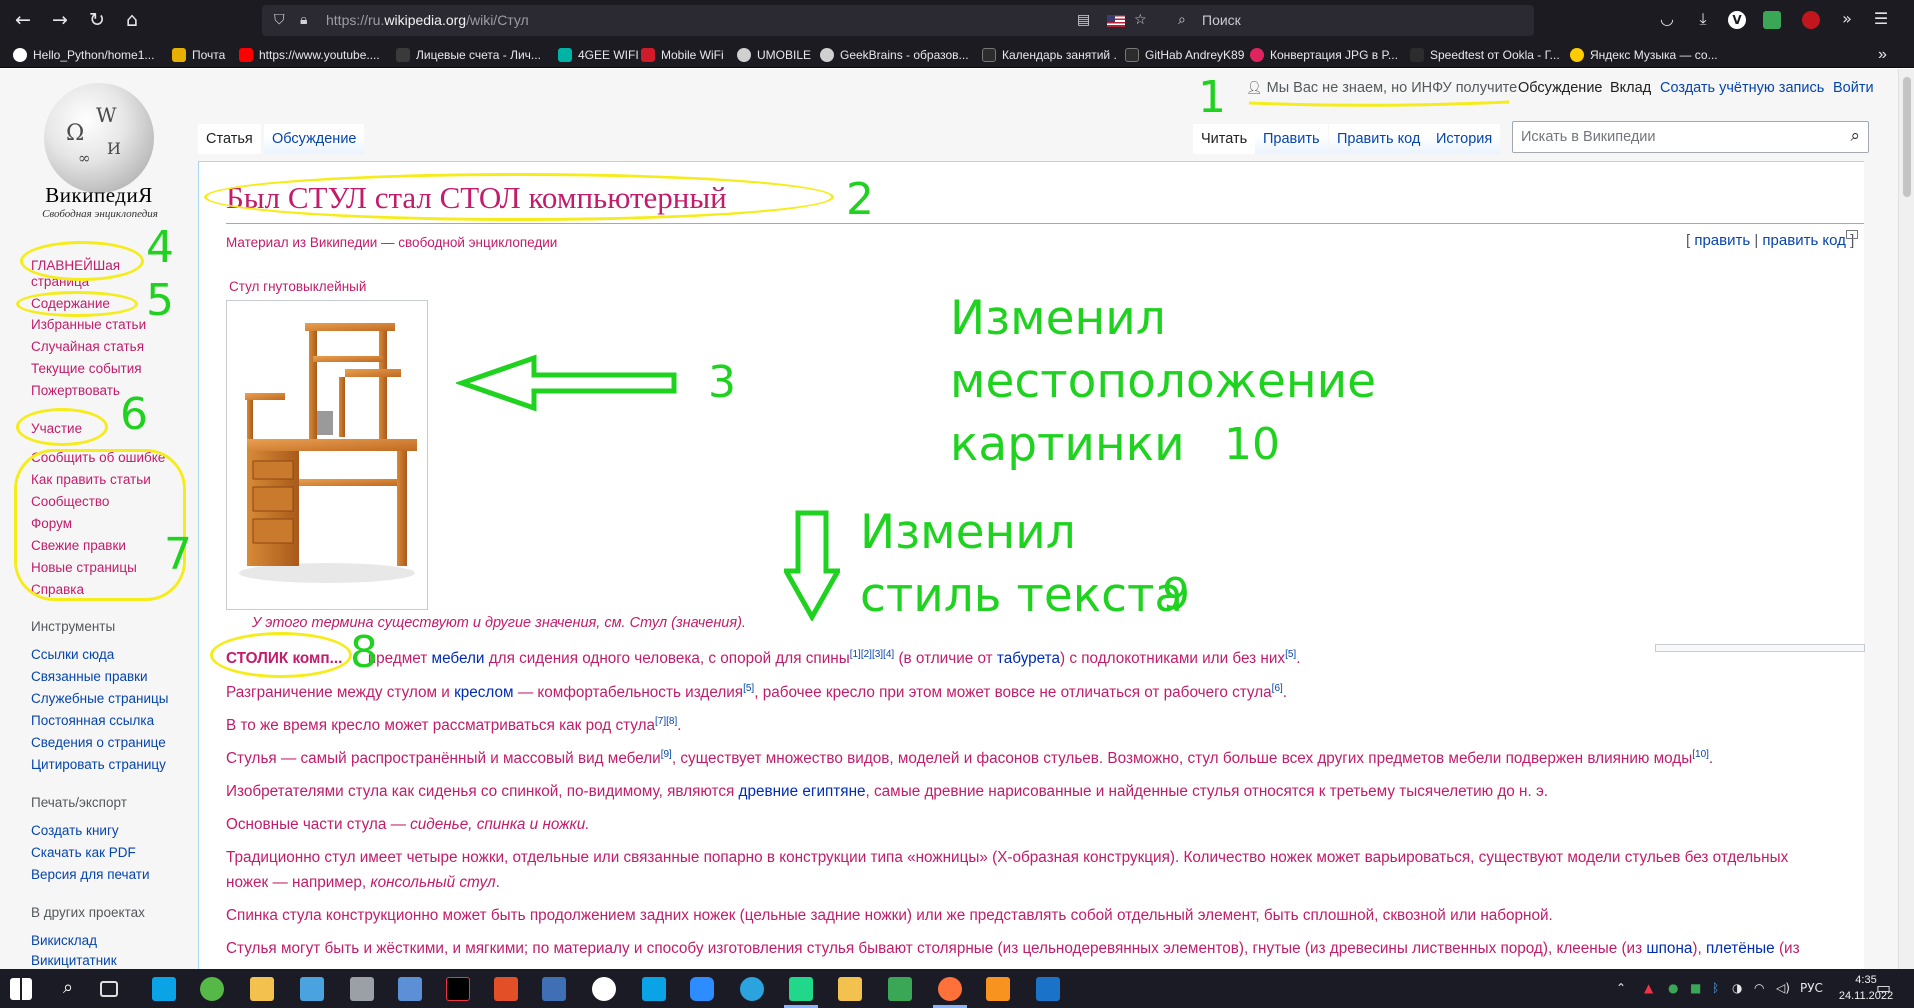 The width and height of the screenshot is (1914, 1008). What do you see at coordinates (1116, 21) in the screenshot?
I see `us-flag-icon` at bounding box center [1116, 21].